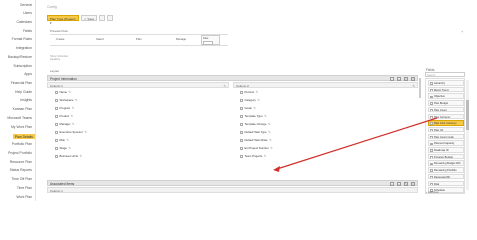  I want to click on copy-icon, so click(102, 17).